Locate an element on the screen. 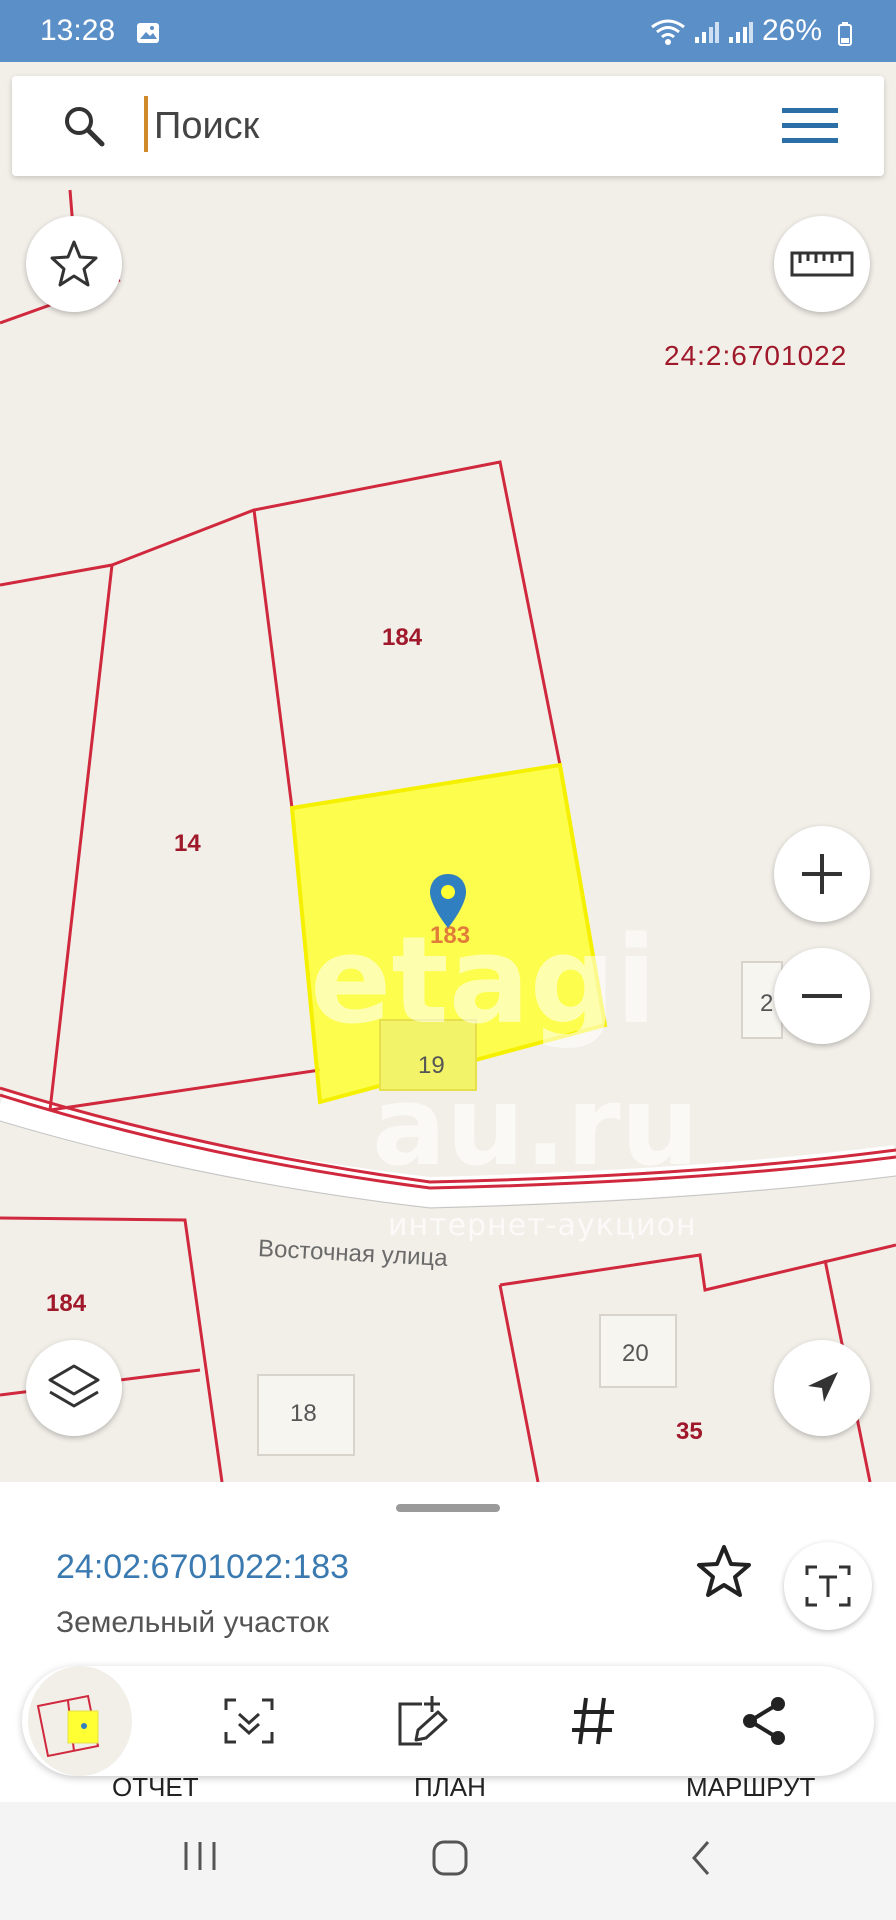 The width and height of the screenshot is (896, 1920). minus-icon is located at coordinates (822, 996).